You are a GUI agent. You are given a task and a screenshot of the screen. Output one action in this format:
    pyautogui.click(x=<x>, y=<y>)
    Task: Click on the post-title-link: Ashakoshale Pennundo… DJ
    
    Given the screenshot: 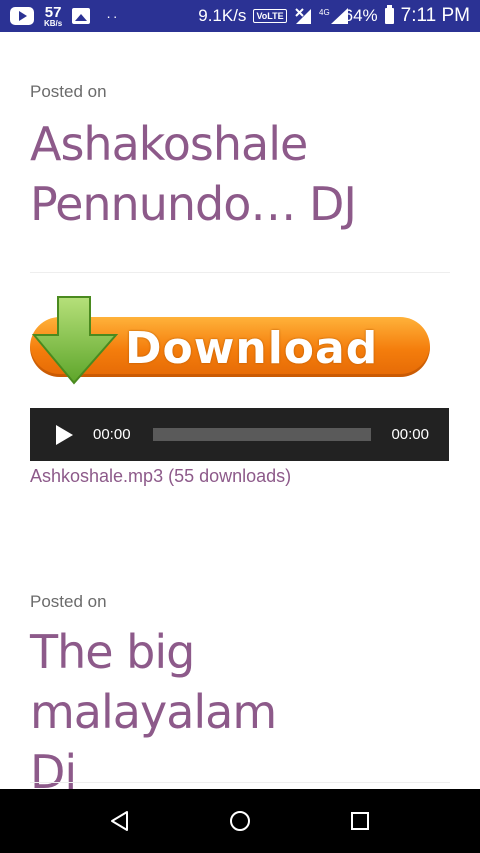 What is the action you would take?
    pyautogui.click(x=240, y=174)
    